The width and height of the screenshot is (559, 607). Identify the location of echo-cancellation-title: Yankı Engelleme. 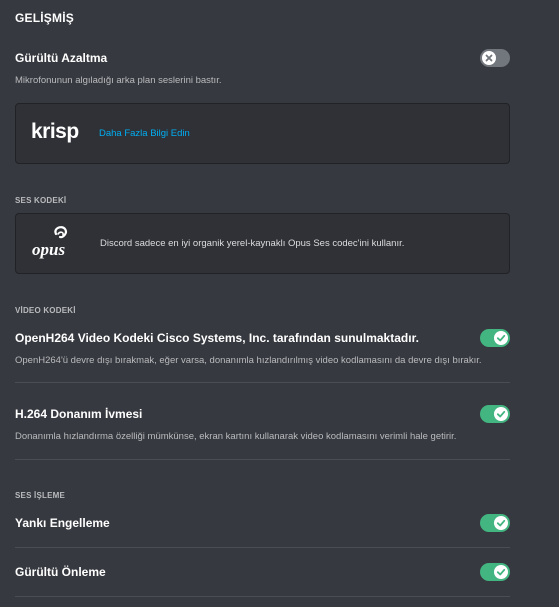
(62, 523).